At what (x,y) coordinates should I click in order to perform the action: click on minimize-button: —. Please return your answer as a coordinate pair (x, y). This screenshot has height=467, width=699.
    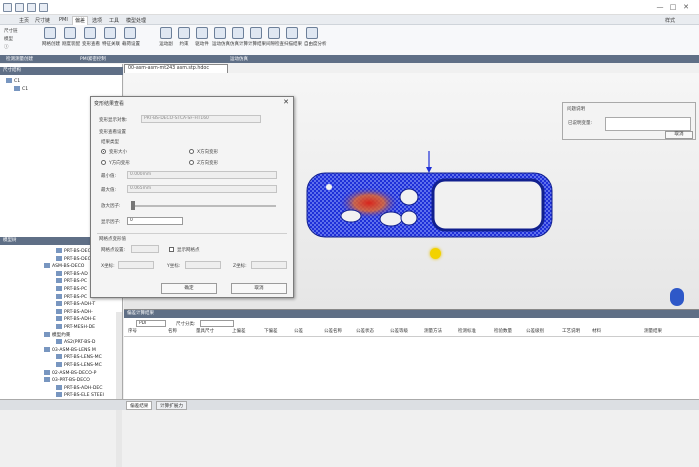
    Looking at the image, I should click on (660, 7).